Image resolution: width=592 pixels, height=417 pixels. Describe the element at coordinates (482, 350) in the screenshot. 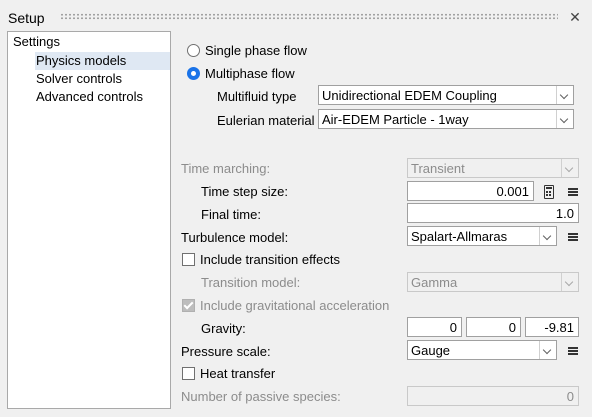

I see `pressure-scale-select: Gauge` at that location.